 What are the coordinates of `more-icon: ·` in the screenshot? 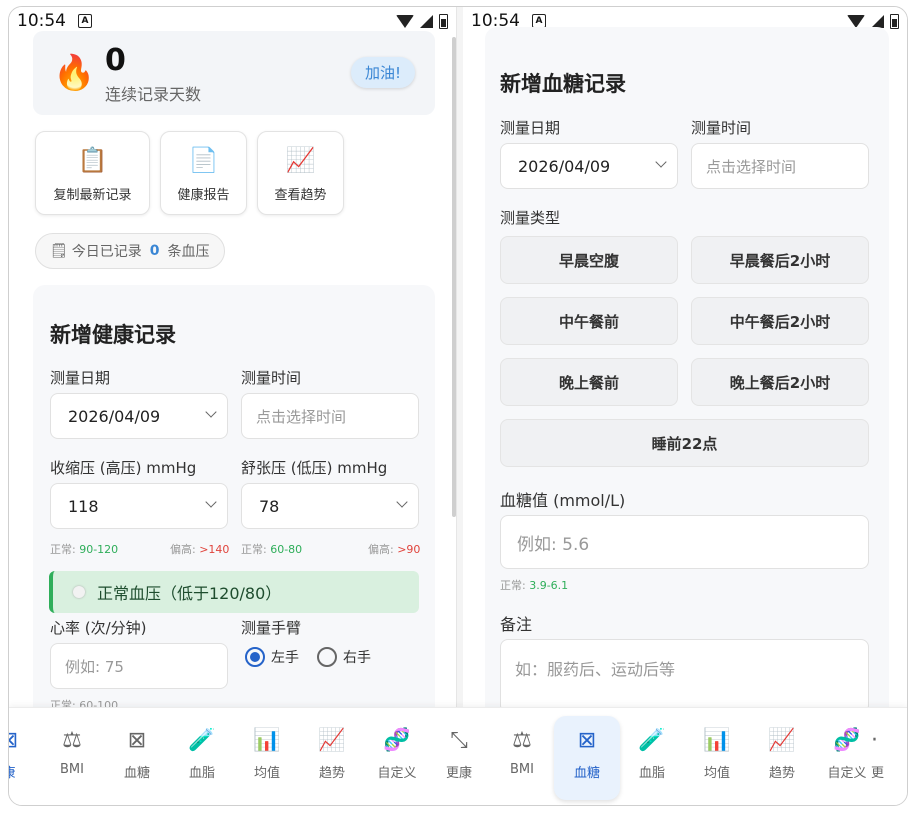 It's located at (874, 740).